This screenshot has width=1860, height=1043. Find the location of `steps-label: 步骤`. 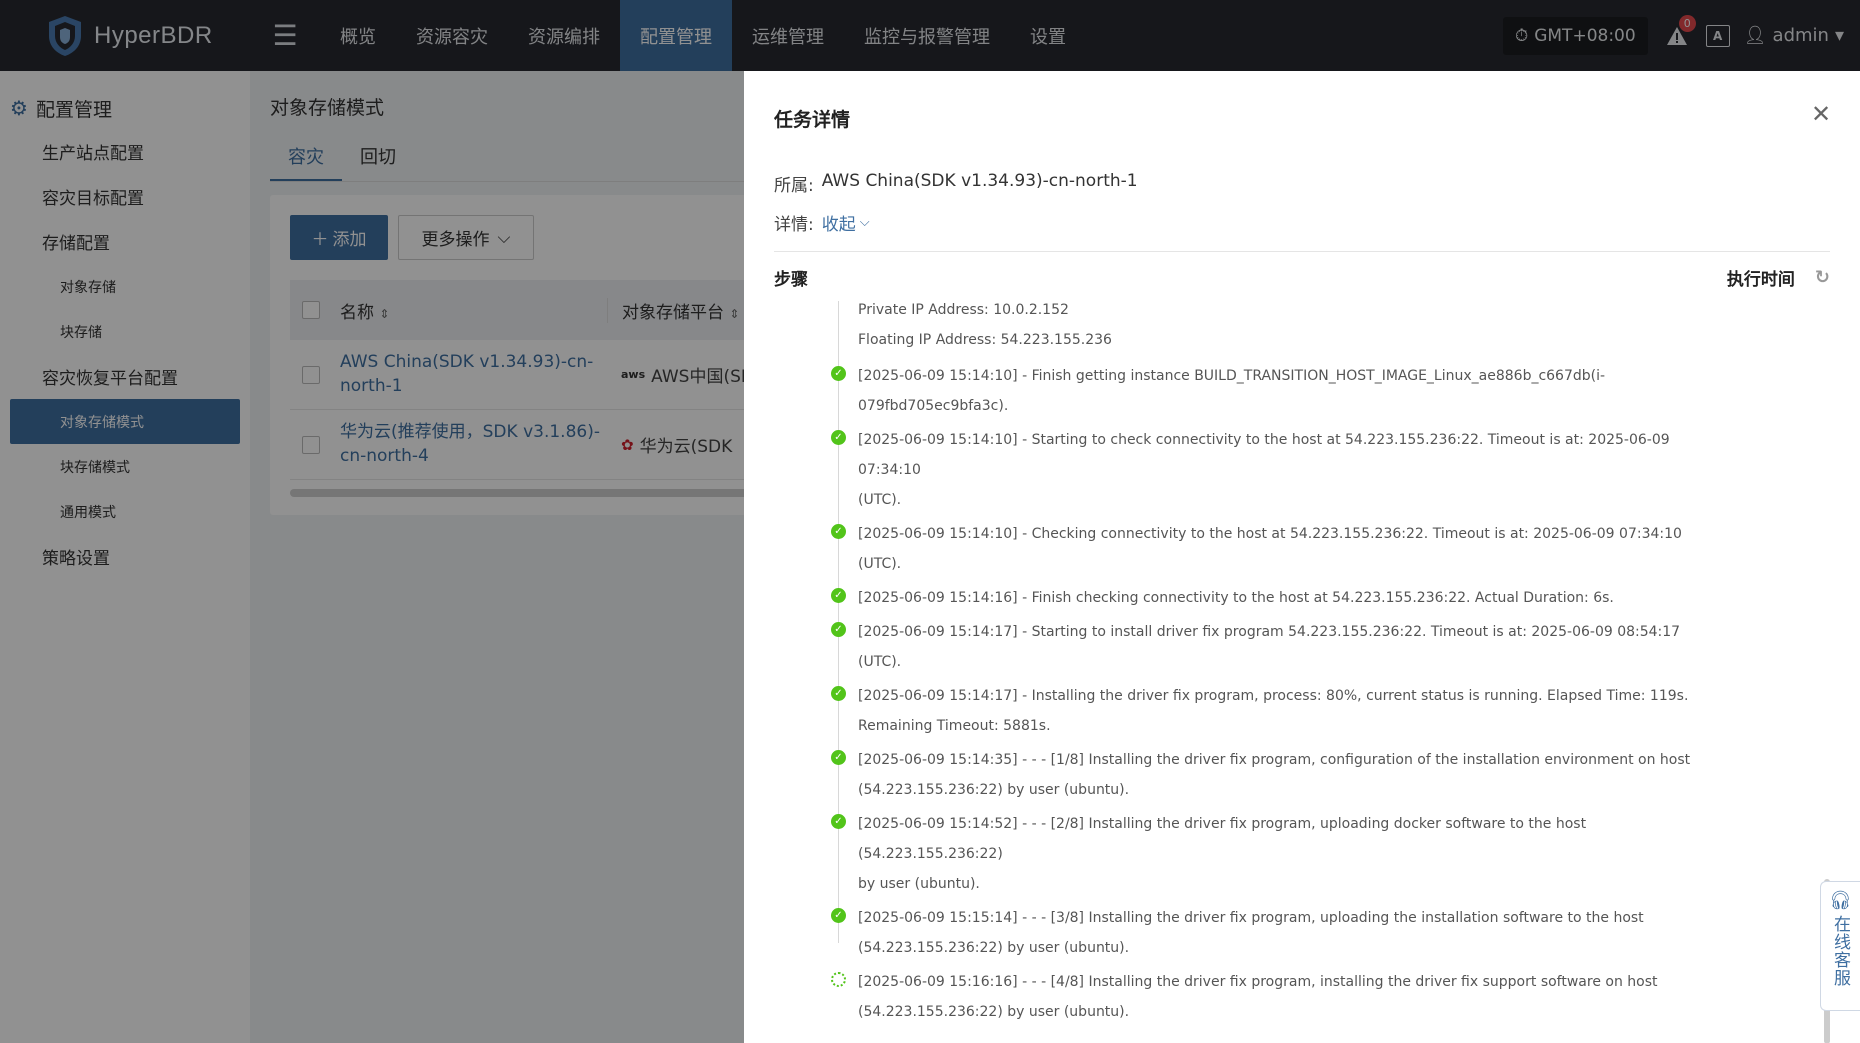

steps-label: 步骤 is located at coordinates (791, 280).